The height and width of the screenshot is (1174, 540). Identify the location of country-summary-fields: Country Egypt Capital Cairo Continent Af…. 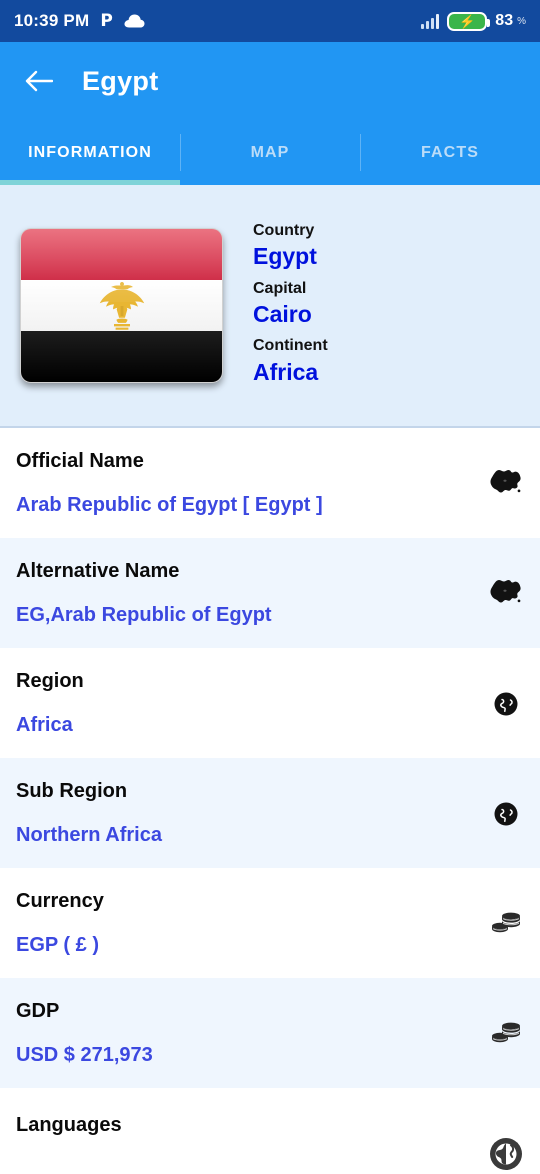
(290, 306).